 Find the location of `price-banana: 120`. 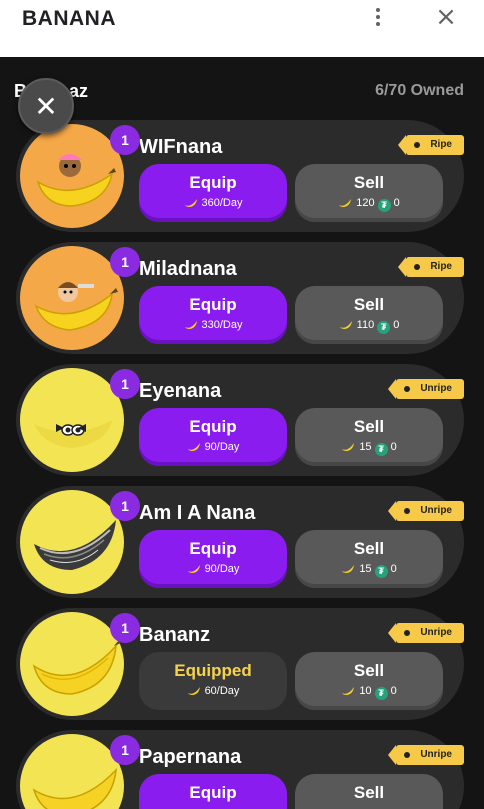

price-banana: 120 is located at coordinates (365, 203).